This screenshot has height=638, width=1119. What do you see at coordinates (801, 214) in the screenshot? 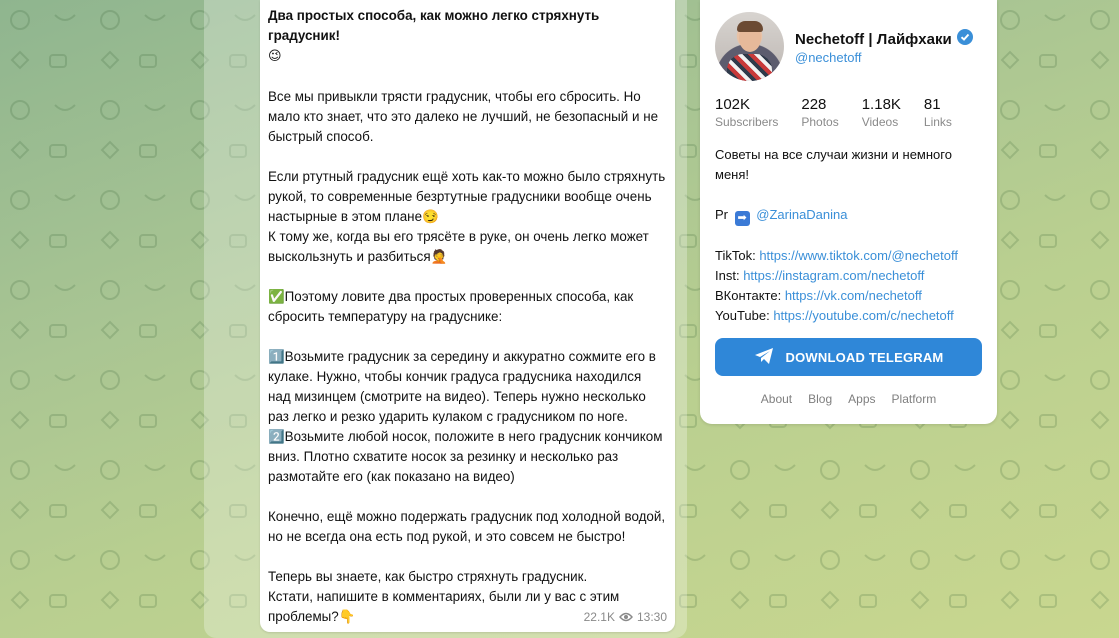
I see `pr-link: @ZarinaDanina` at bounding box center [801, 214].